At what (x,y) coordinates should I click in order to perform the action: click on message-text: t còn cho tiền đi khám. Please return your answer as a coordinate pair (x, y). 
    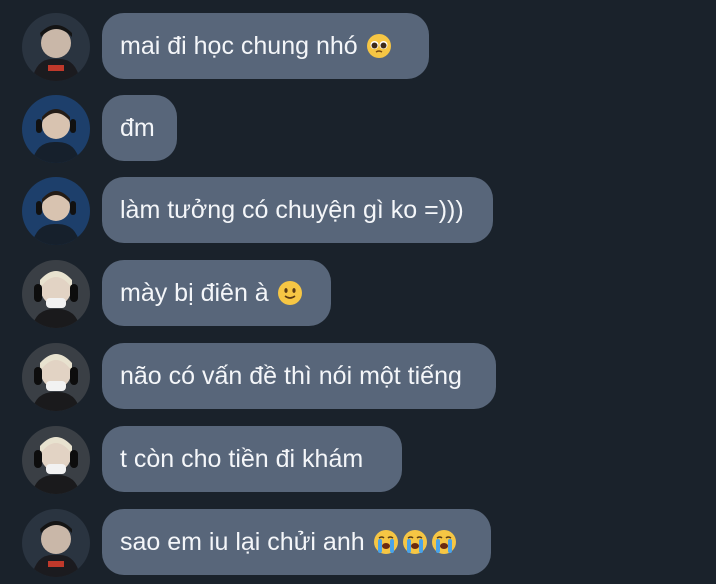
    Looking at the image, I should click on (242, 458).